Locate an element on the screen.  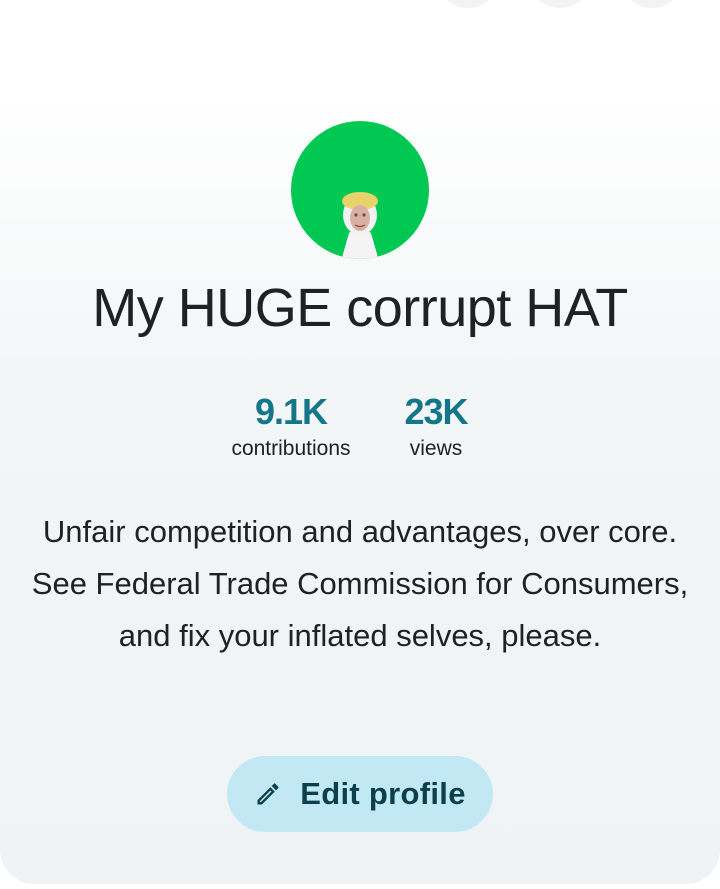
edit-profile-label: Edit profile is located at coordinates (383, 793).